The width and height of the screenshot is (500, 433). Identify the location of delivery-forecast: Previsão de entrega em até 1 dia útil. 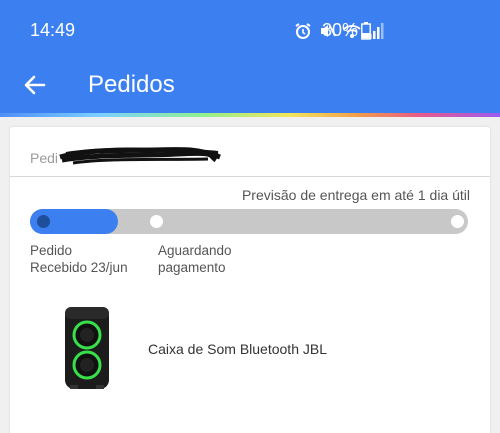
(355, 195).